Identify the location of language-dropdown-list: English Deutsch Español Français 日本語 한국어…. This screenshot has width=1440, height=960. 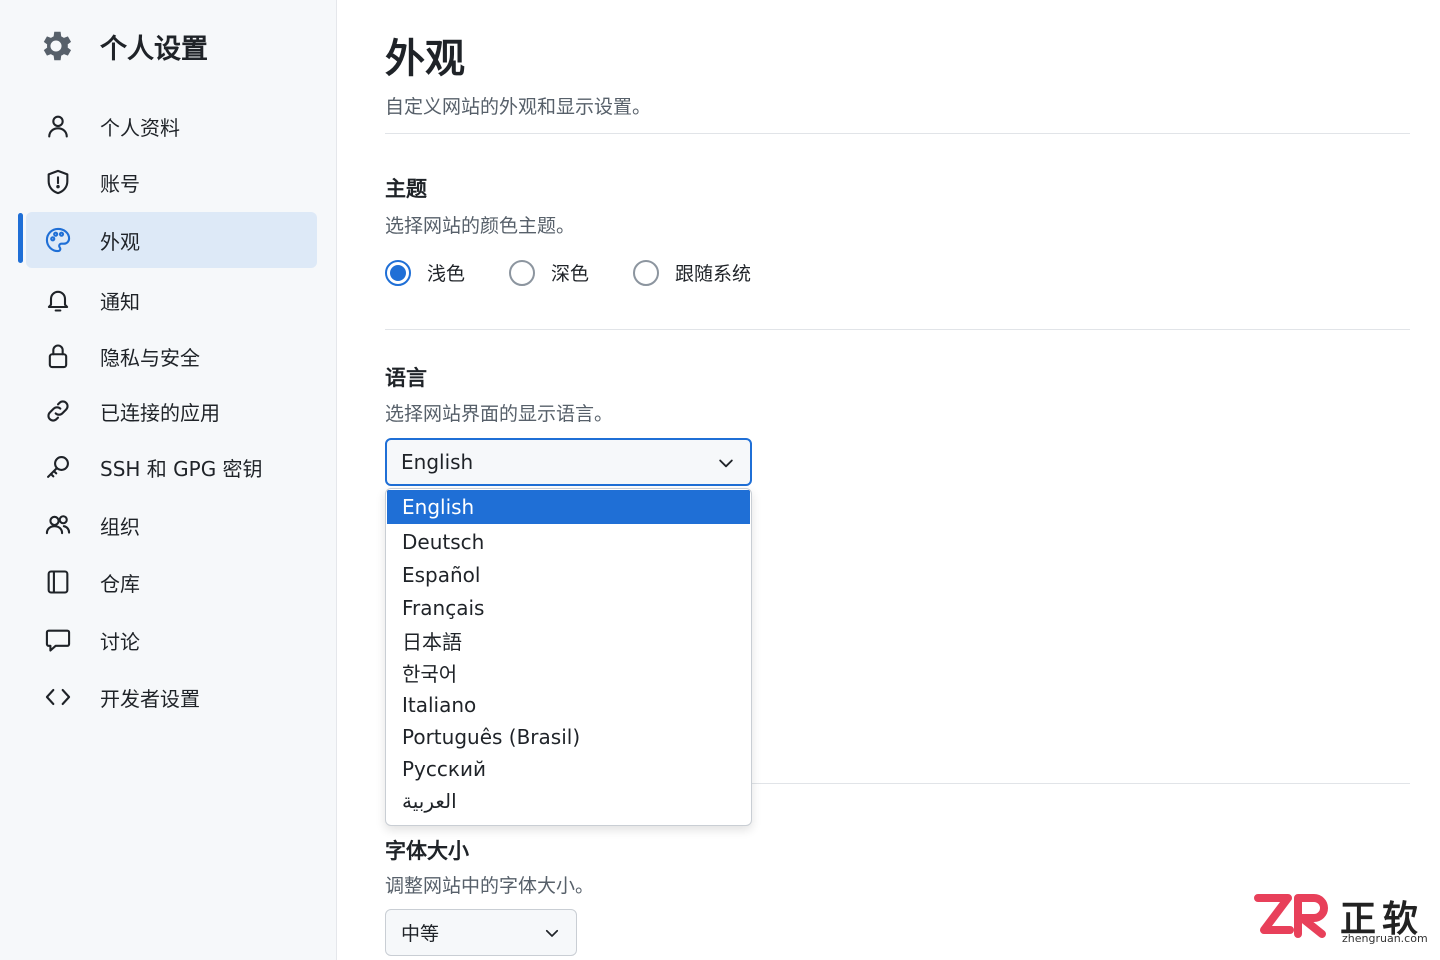
(568, 657).